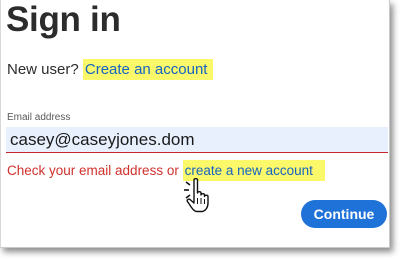  What do you see at coordinates (344, 214) in the screenshot?
I see `continue-button: Continue` at bounding box center [344, 214].